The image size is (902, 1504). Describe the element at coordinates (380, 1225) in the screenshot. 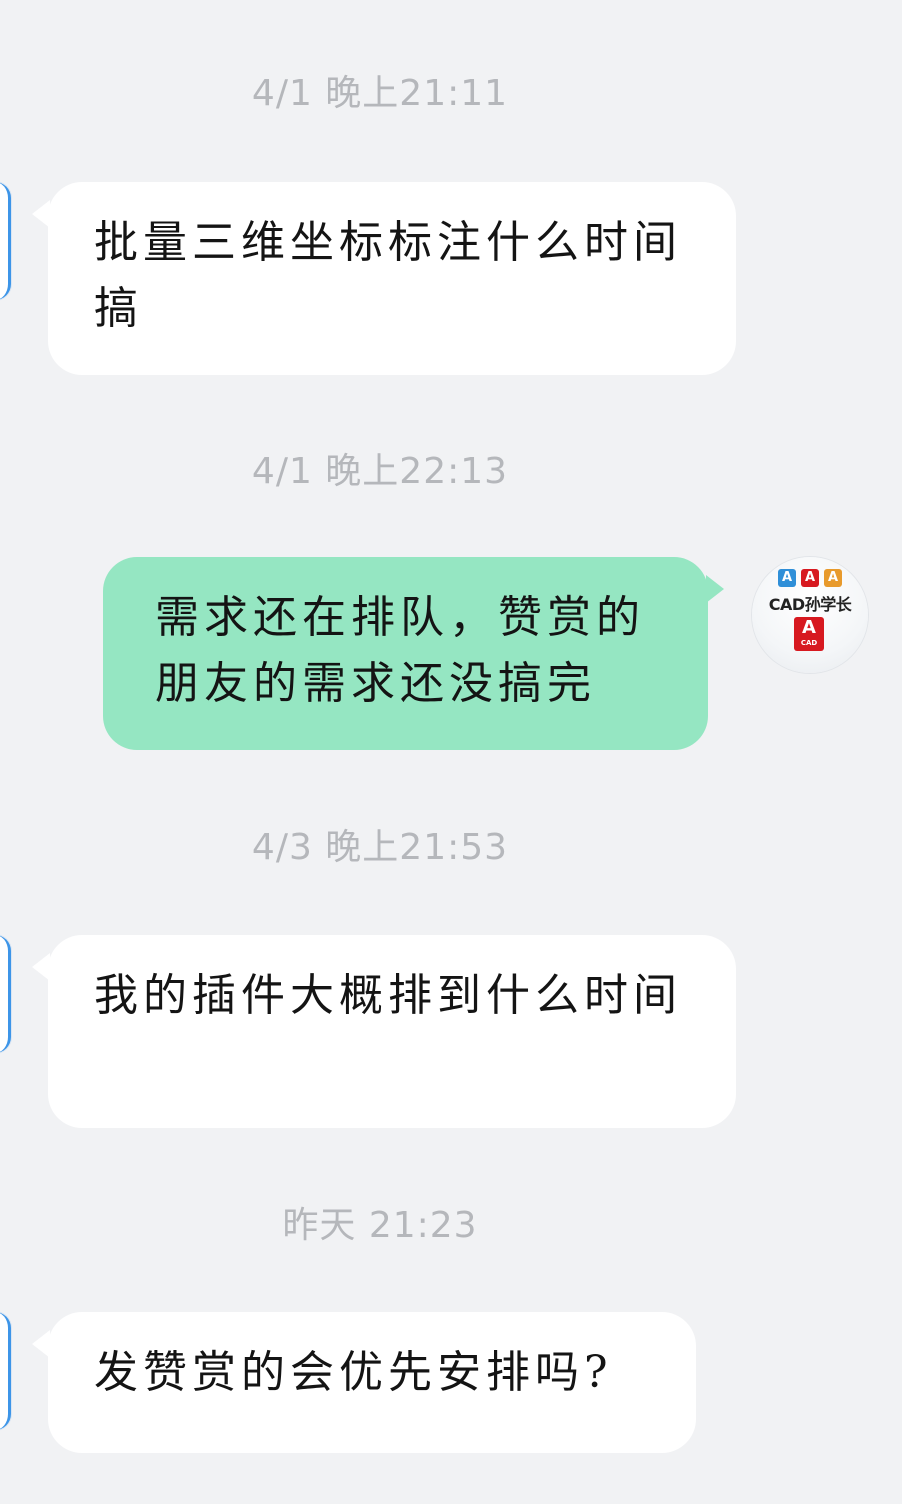

I see `message-timestamp: 昨天 21:23` at that location.